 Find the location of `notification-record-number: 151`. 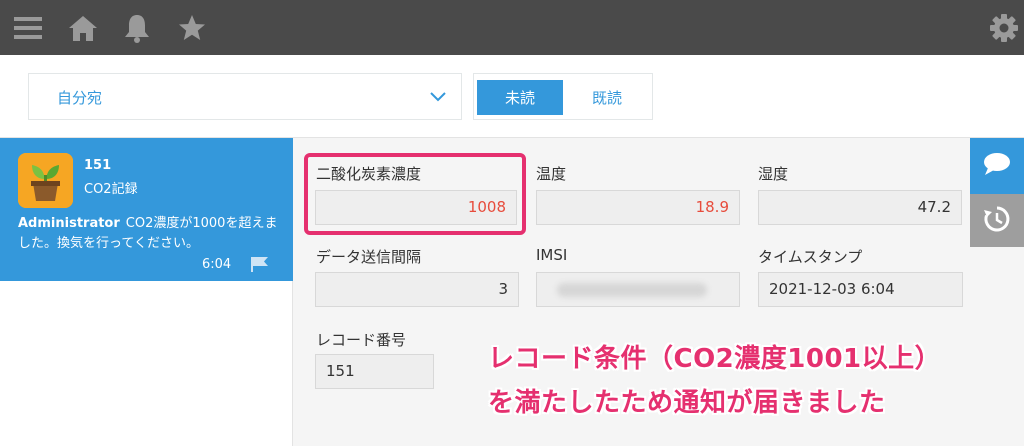

notification-record-number: 151 is located at coordinates (98, 165).